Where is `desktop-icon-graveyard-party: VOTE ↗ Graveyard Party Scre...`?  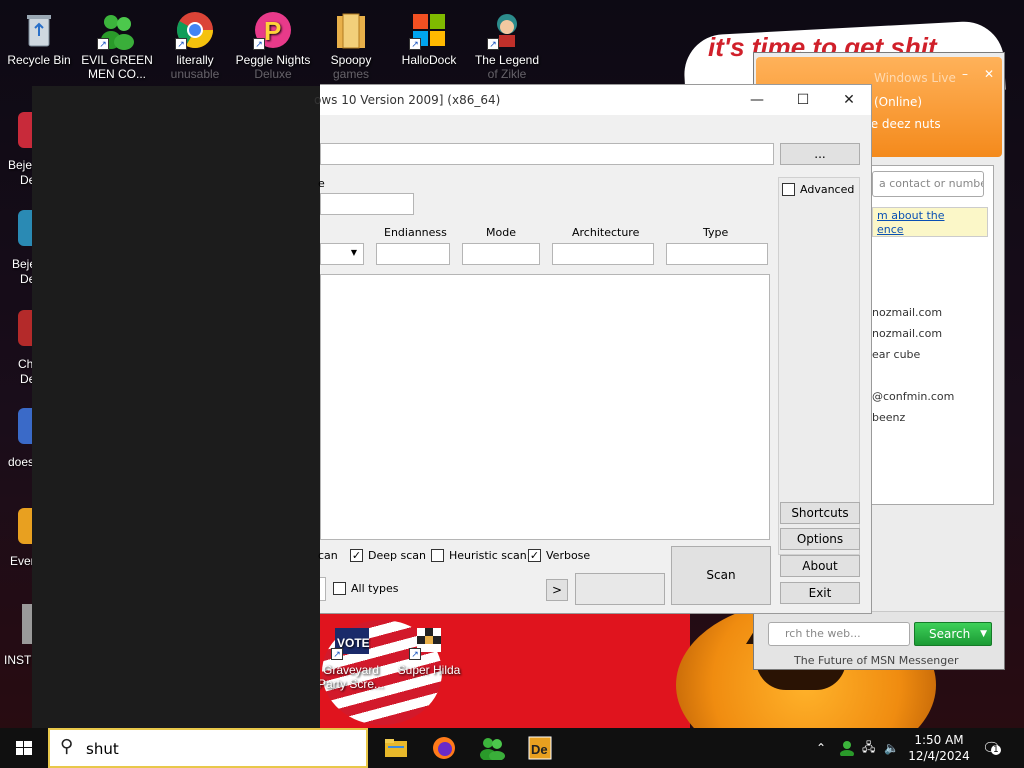
desktop-icon-graveyard-party: VOTE ↗ Graveyard Party Scre... is located at coordinates (351, 652).